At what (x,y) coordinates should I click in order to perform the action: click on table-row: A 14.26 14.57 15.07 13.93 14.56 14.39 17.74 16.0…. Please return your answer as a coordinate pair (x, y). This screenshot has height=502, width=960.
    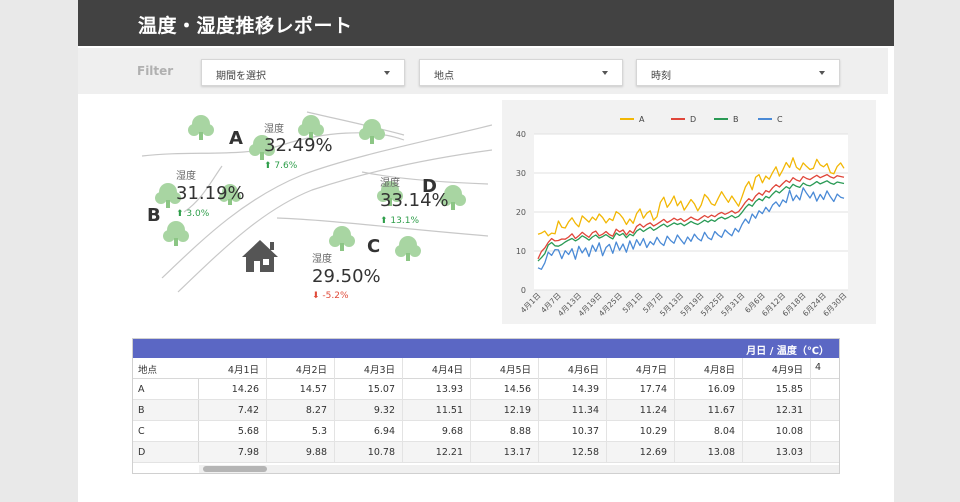
    Looking at the image, I should click on (486, 389).